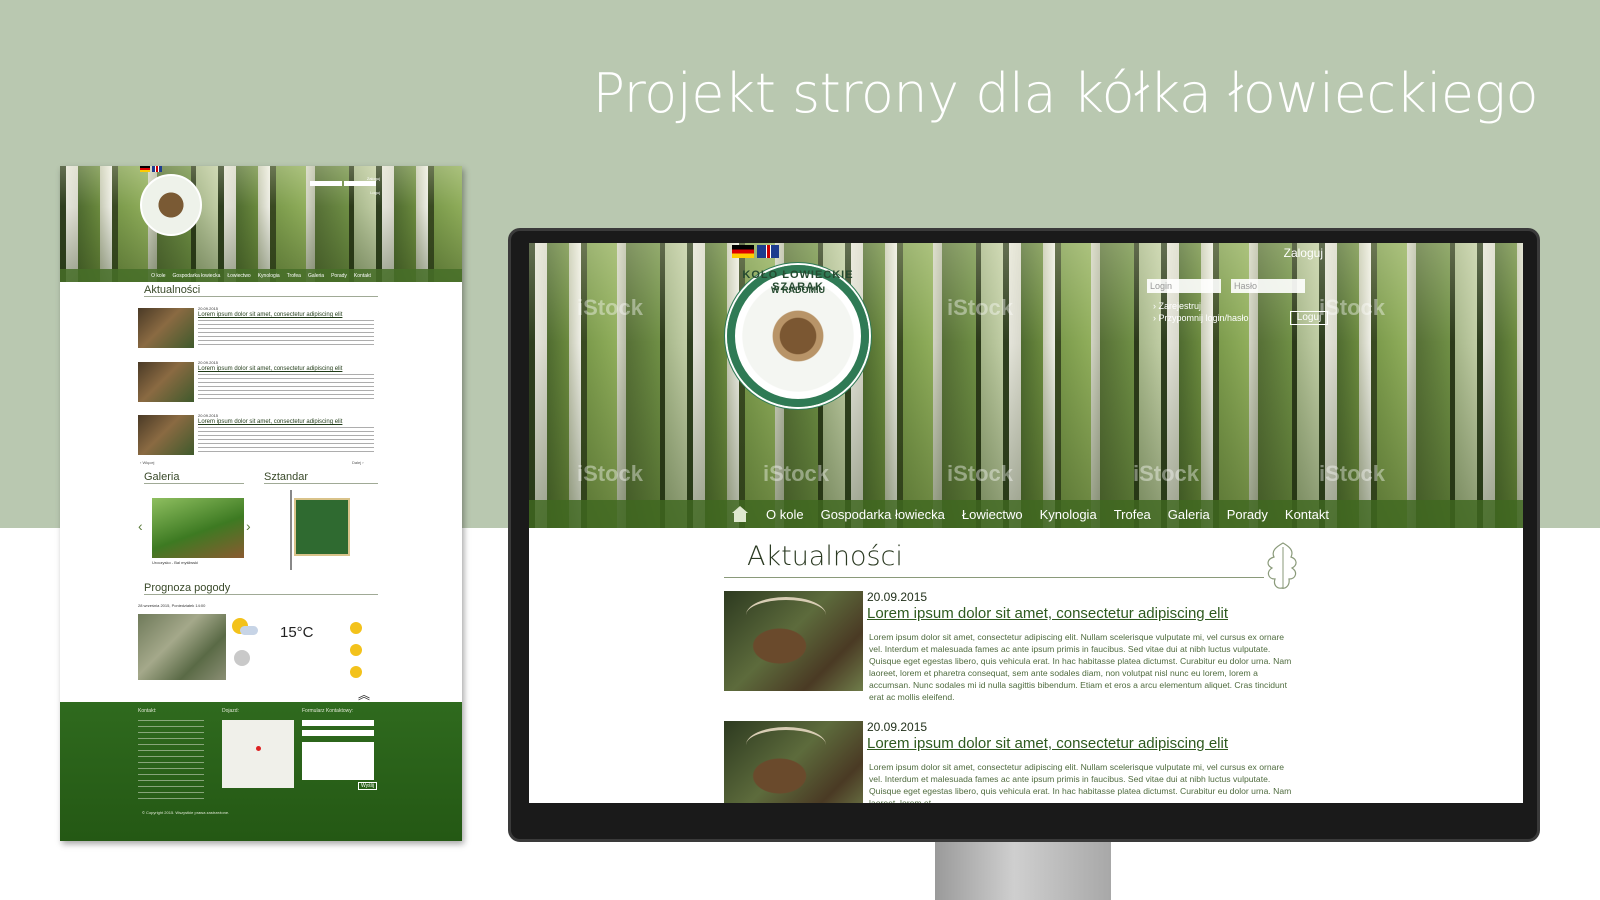 This screenshot has width=1600, height=900. Describe the element at coordinates (258, 754) in the screenshot. I see `footer-map` at that location.